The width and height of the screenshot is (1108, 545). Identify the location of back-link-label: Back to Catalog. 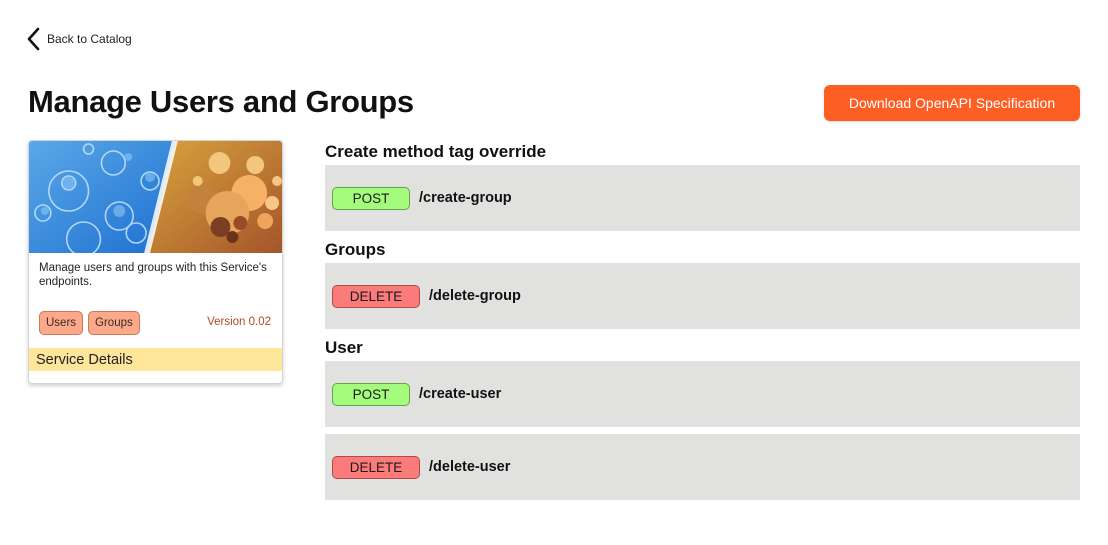
(89, 39).